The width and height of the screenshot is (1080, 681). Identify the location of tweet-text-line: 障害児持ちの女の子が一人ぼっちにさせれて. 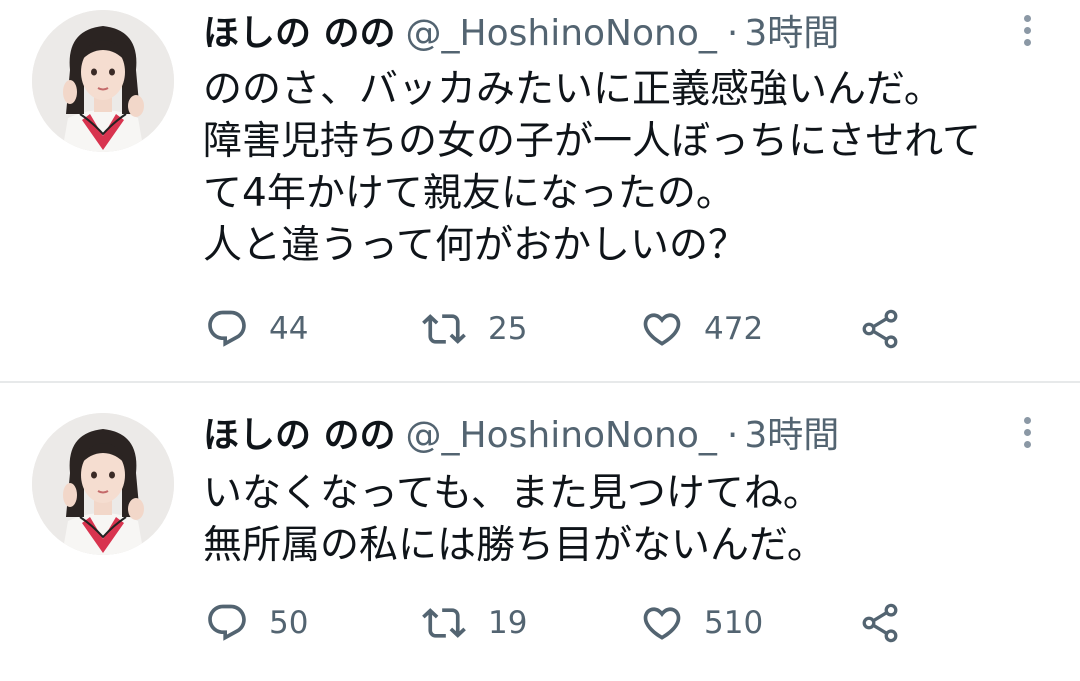
(592, 141).